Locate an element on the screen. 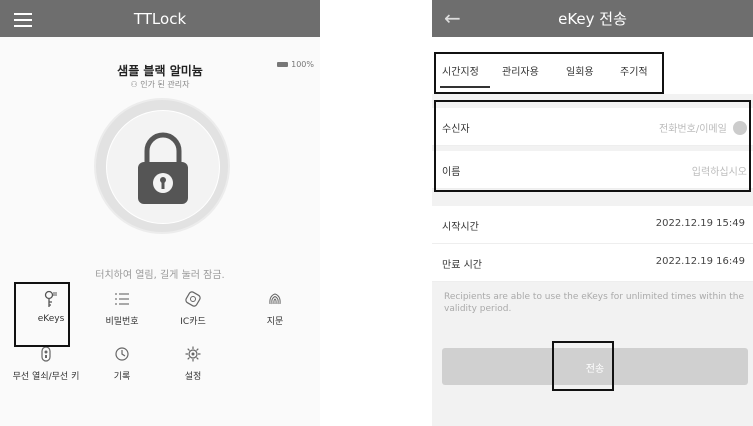 The height and width of the screenshot is (426, 753). wireless-keyfob-icon is located at coordinates (46, 354).